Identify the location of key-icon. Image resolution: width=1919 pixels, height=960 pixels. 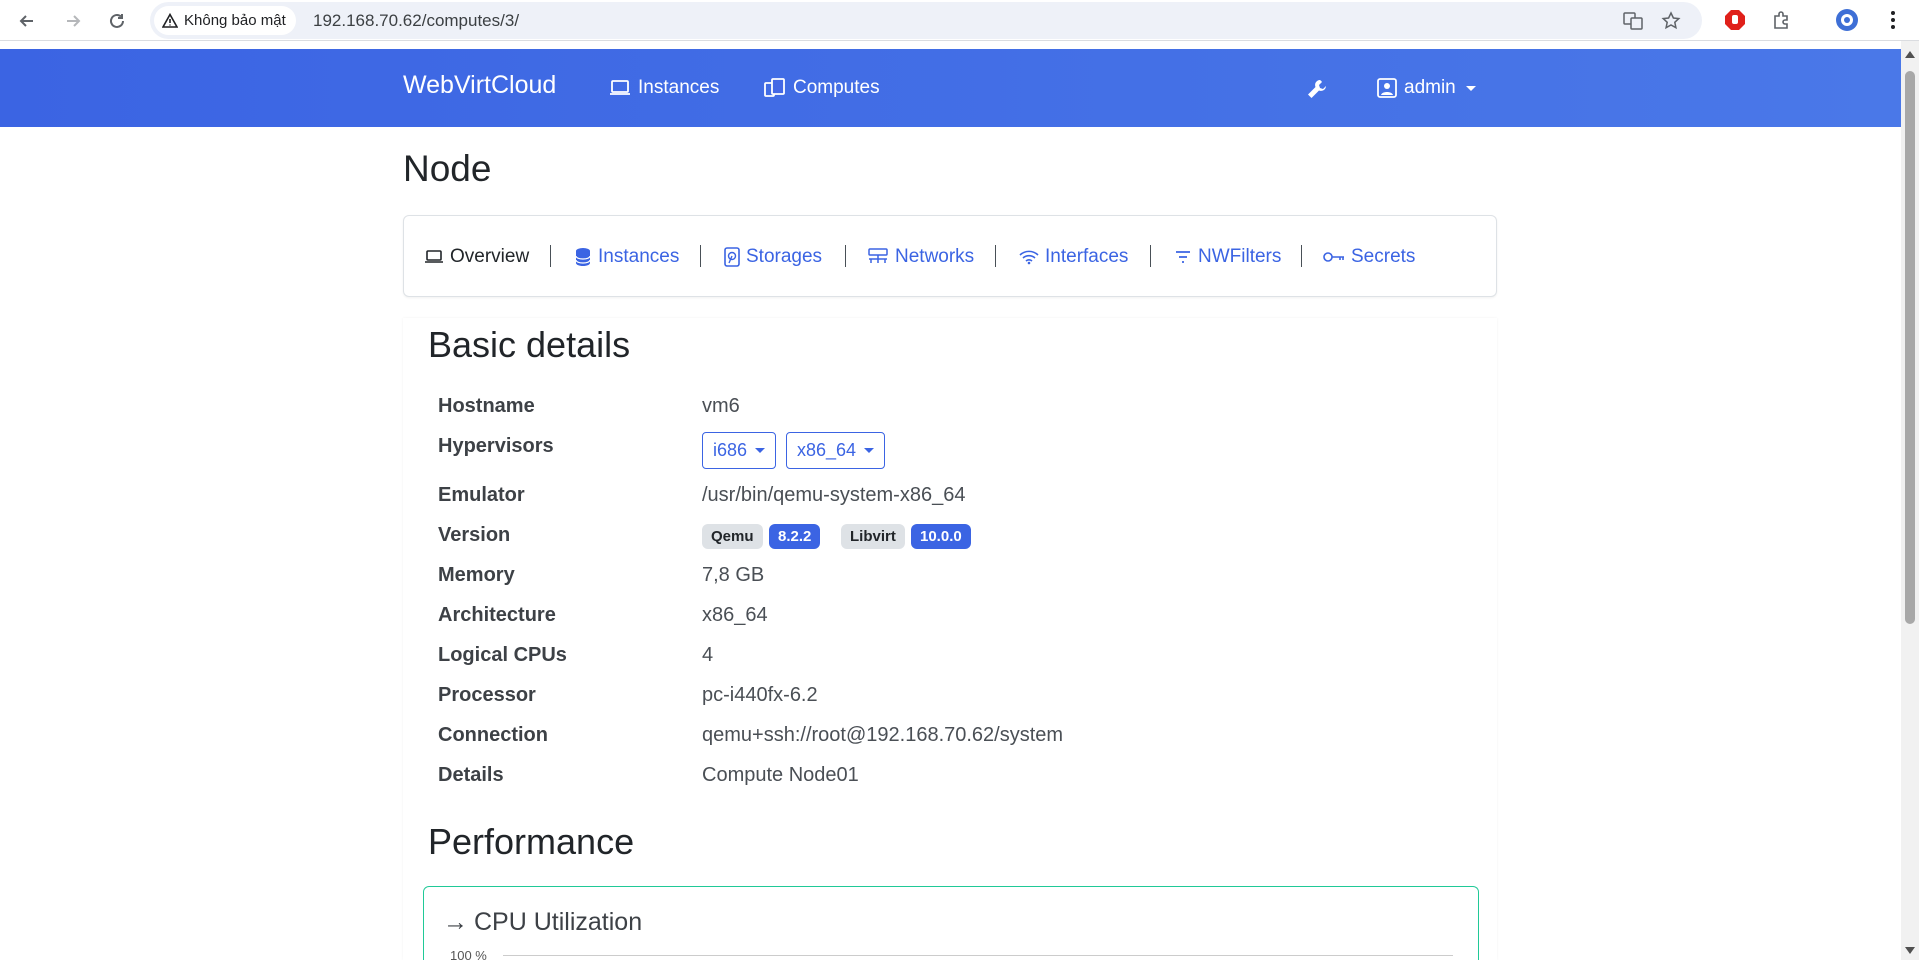
(1333, 257).